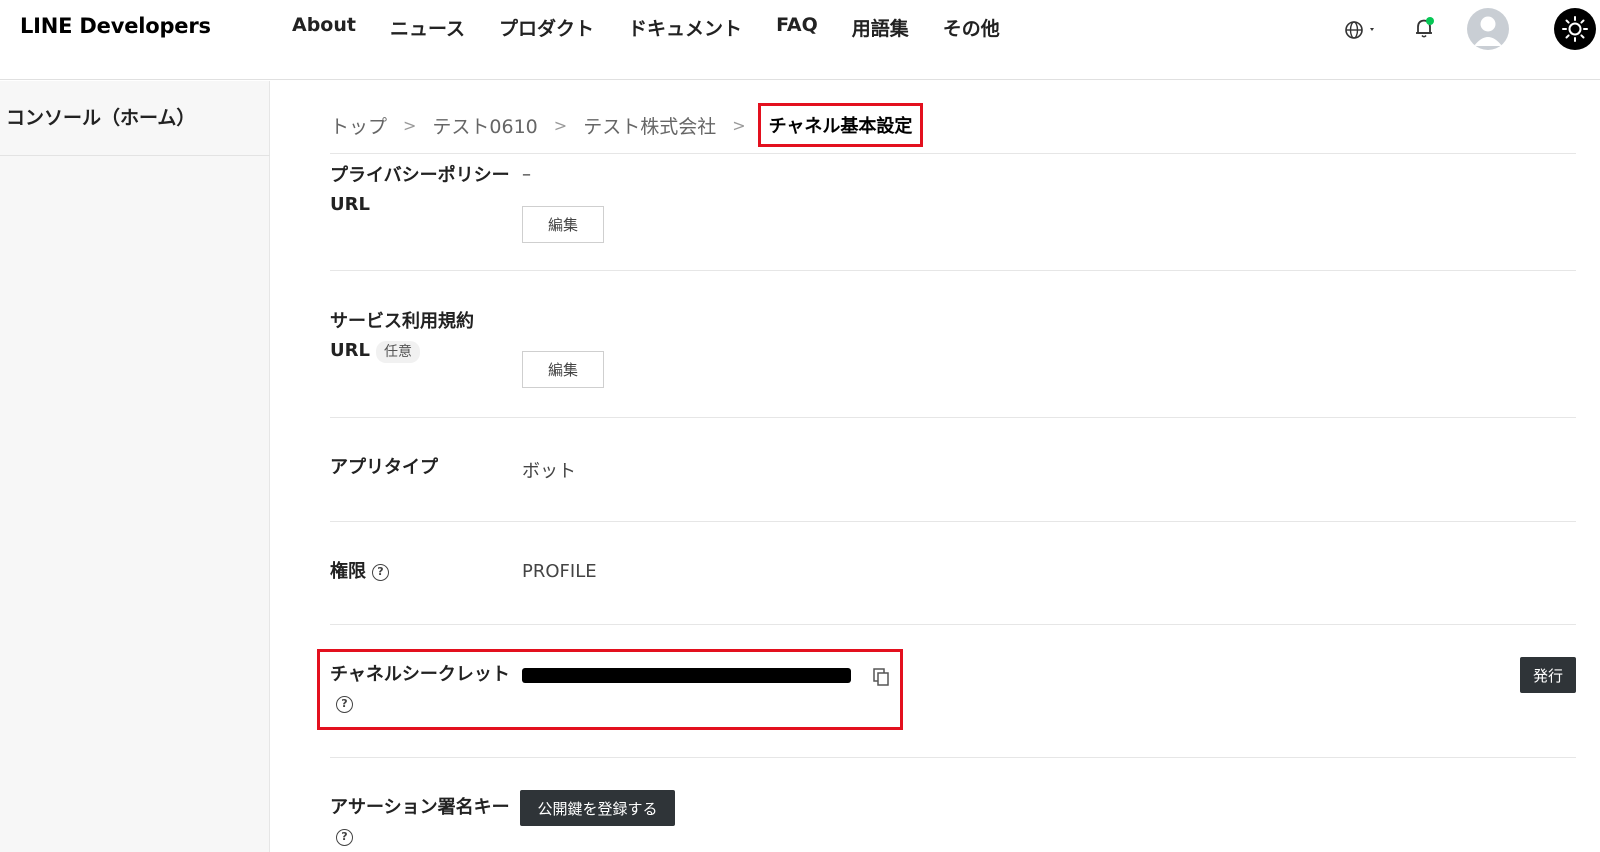 This screenshot has height=852, width=1600. What do you see at coordinates (420, 807) in the screenshot?
I see `assertion-key-label-text: アサーション署名キー` at bounding box center [420, 807].